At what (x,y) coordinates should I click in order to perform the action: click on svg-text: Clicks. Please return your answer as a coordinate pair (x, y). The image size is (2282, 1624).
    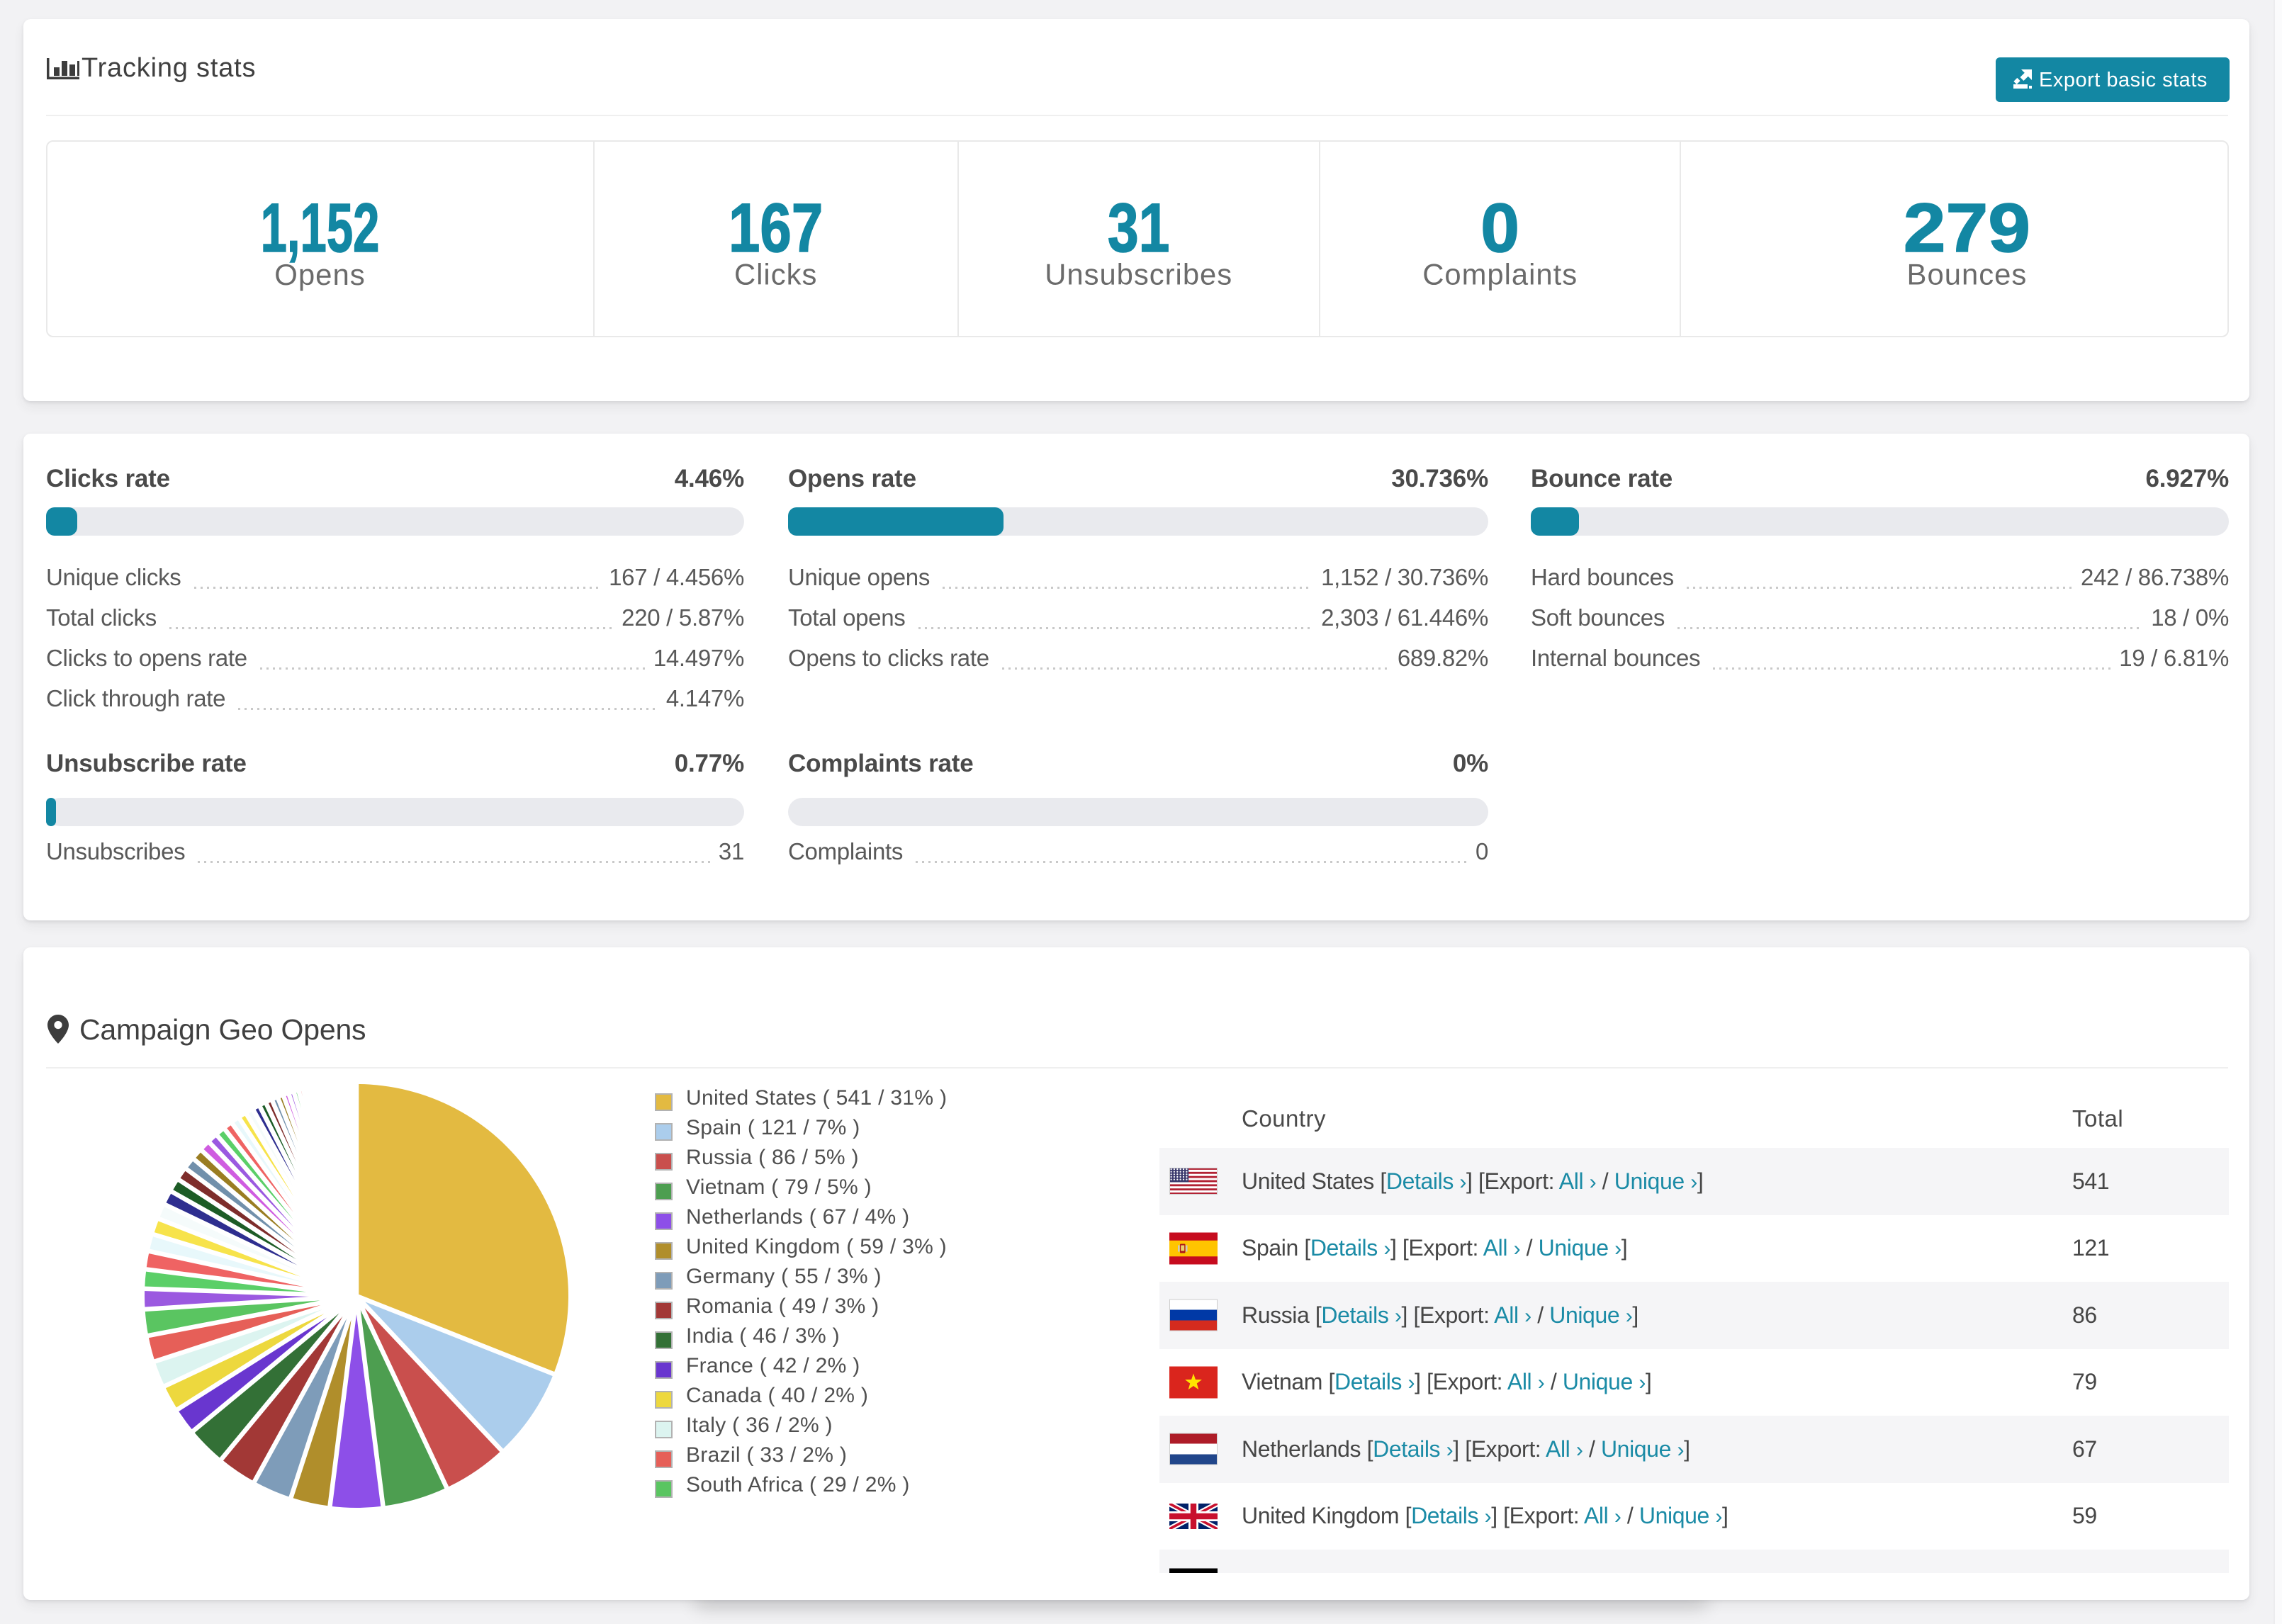
    Looking at the image, I should click on (776, 274).